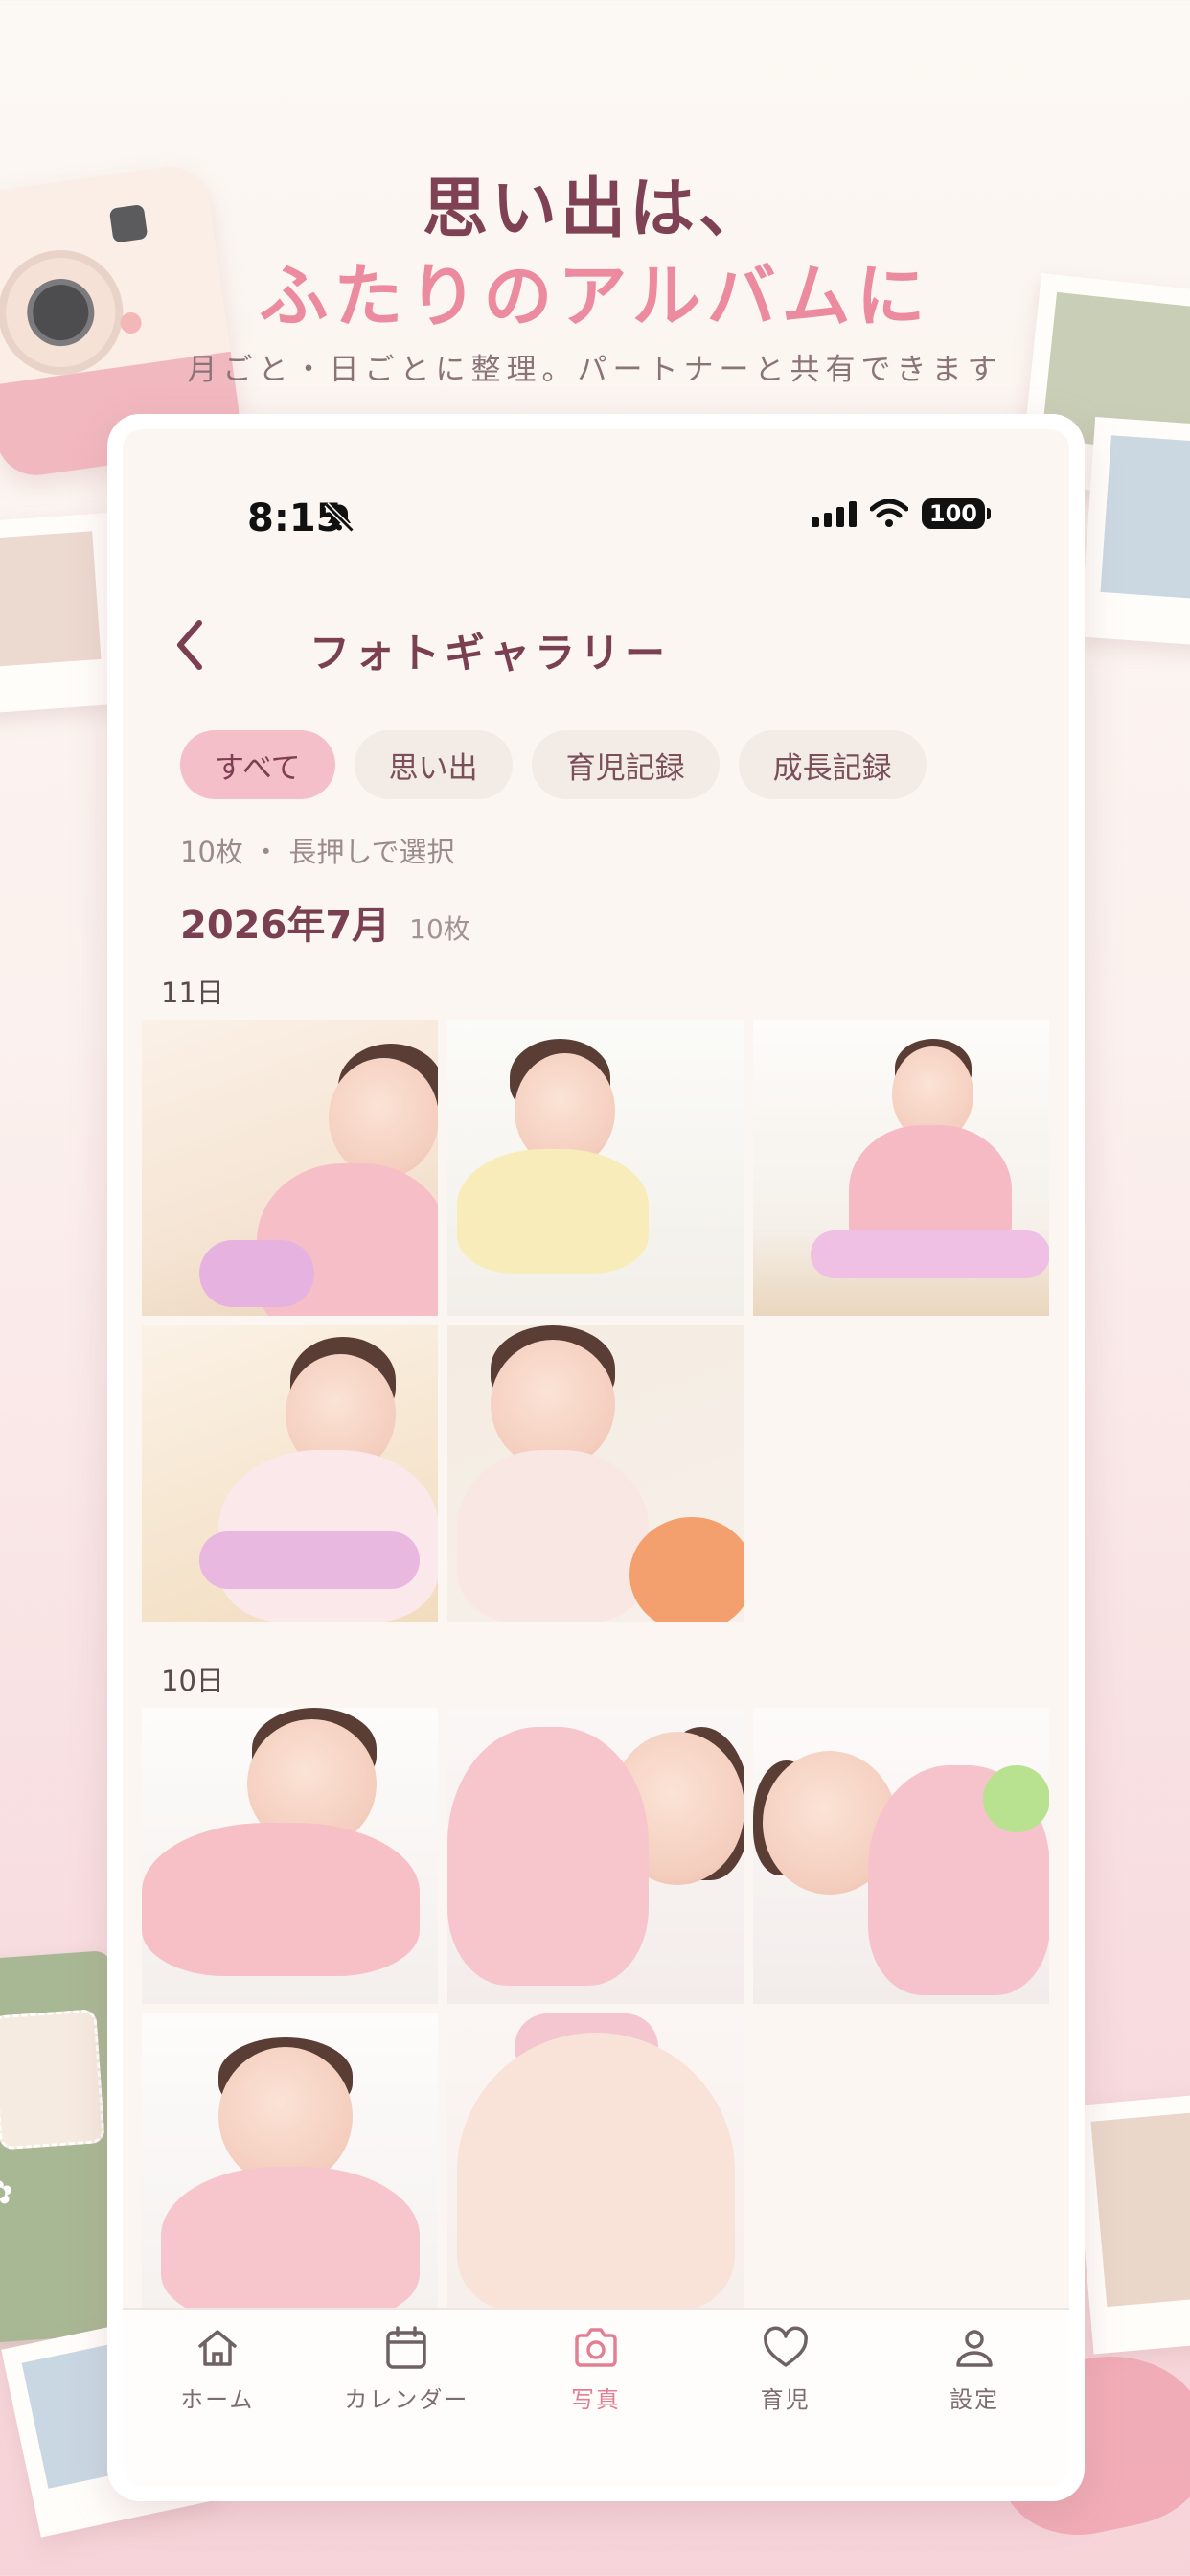  What do you see at coordinates (193, 993) in the screenshot?
I see `day-label: 11日` at bounding box center [193, 993].